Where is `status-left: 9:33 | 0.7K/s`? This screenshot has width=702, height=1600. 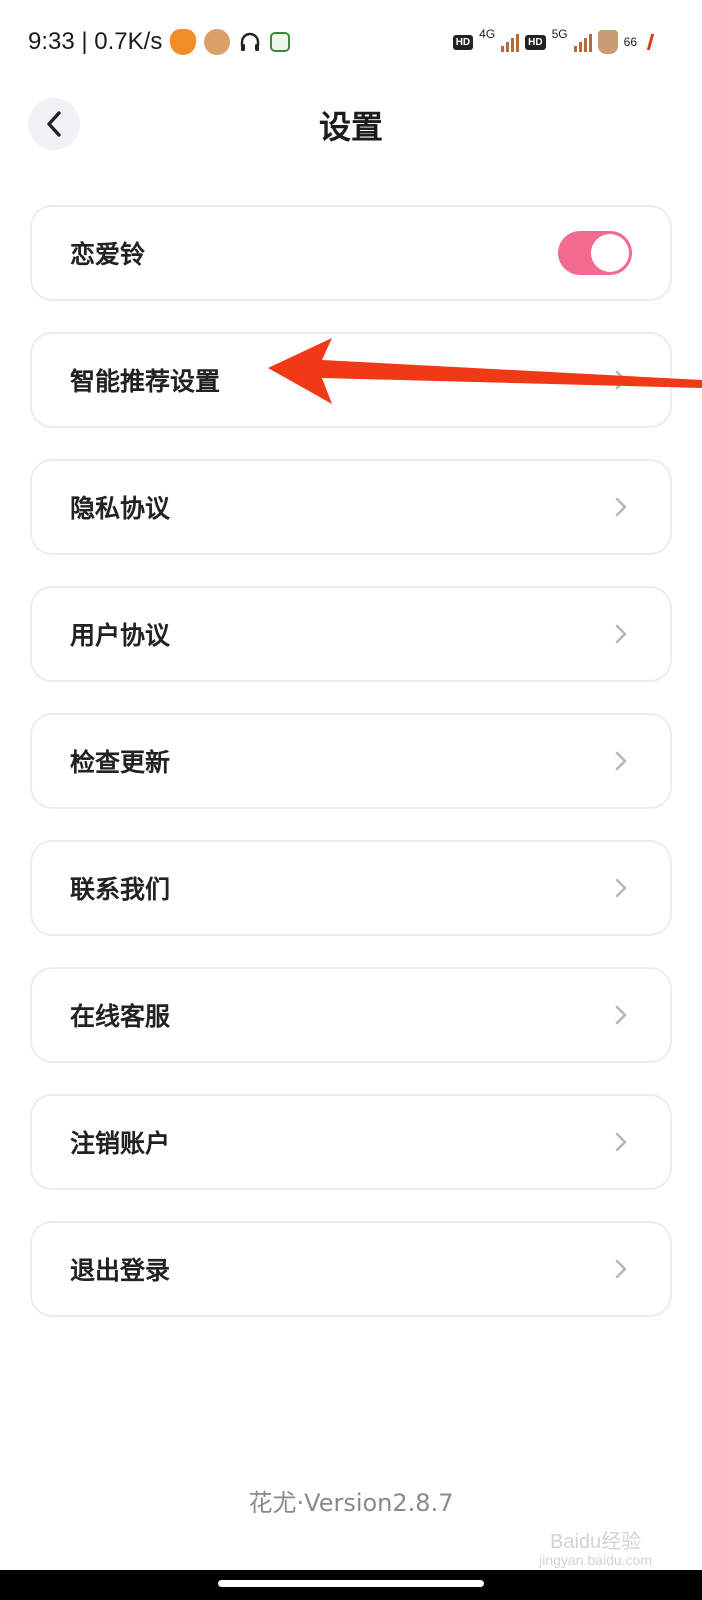
status-left: 9:33 | 0.7K/s is located at coordinates (159, 42).